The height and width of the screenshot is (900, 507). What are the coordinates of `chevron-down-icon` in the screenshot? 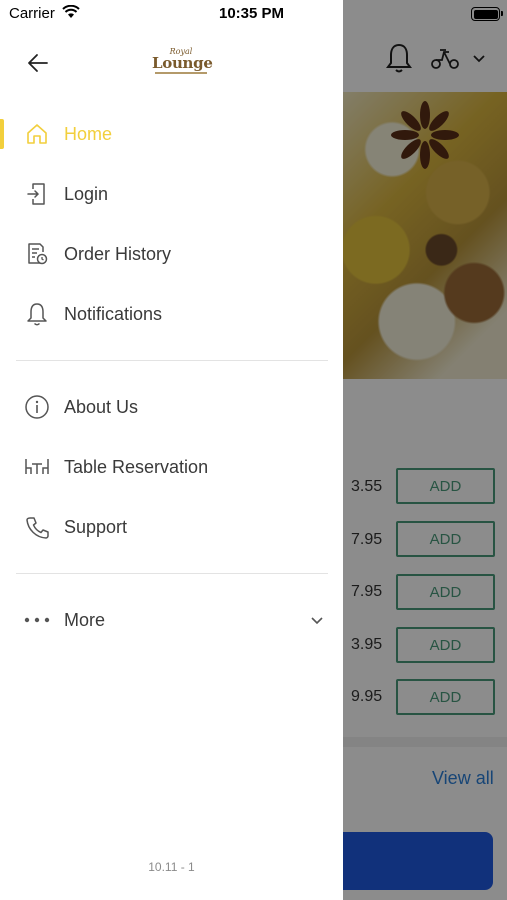 It's located at (317, 620).